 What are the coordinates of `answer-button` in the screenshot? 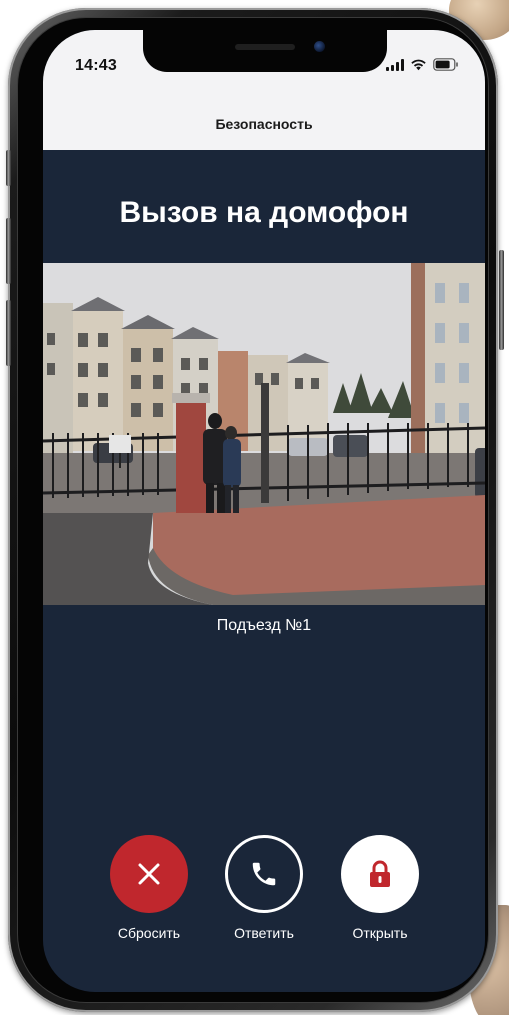 It's located at (264, 874).